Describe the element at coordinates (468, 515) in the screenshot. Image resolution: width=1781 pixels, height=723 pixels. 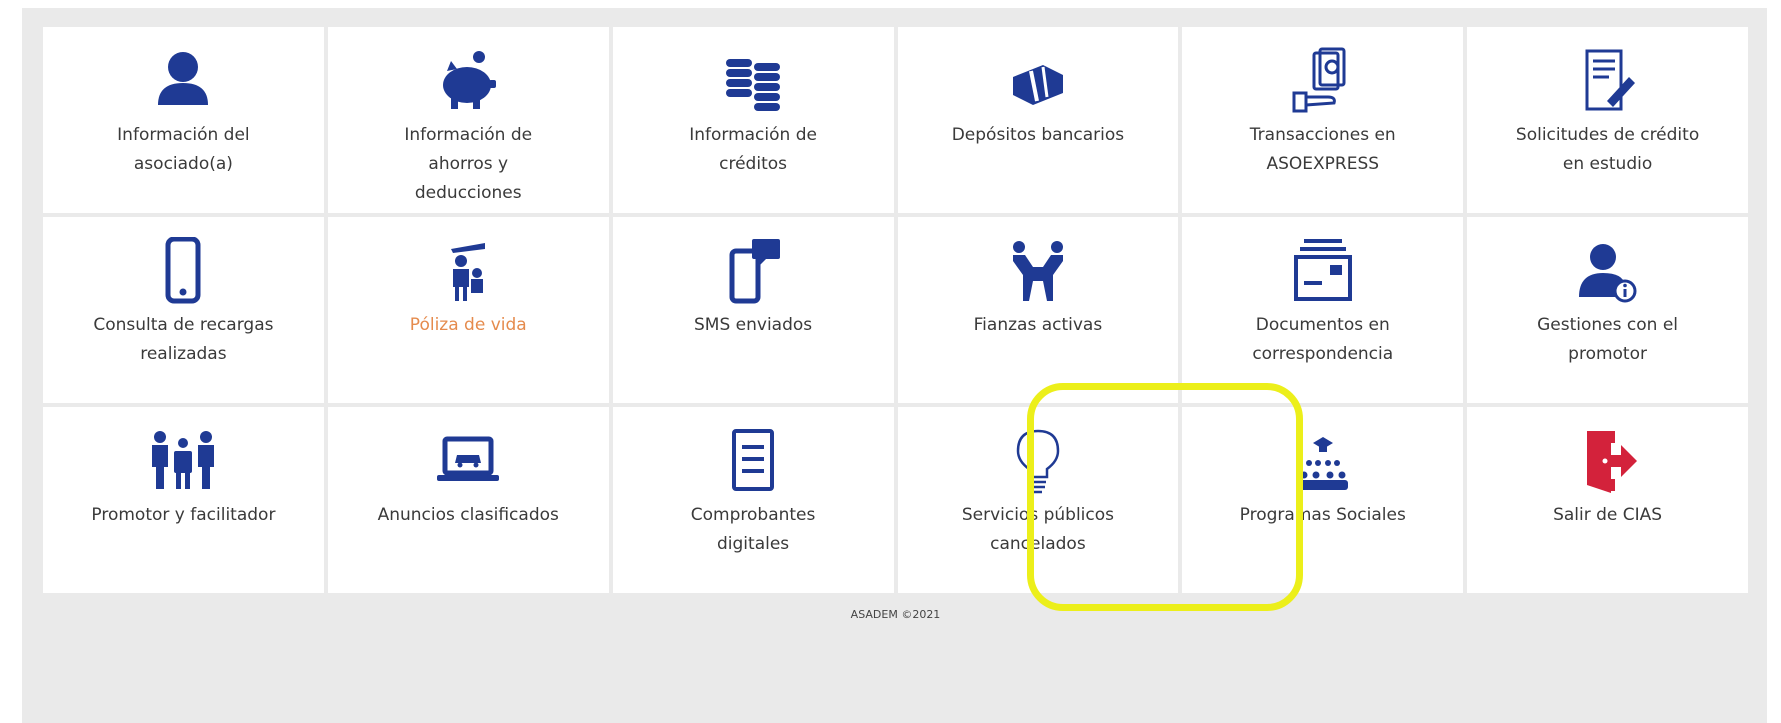
I see `tile-label: Anuncios clasificados` at that location.